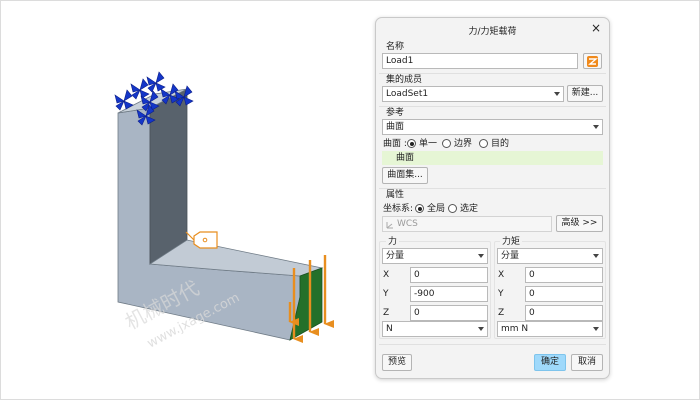  Describe the element at coordinates (407, 94) in the screenshot. I see `load-set-value: LoadSet1` at that location.